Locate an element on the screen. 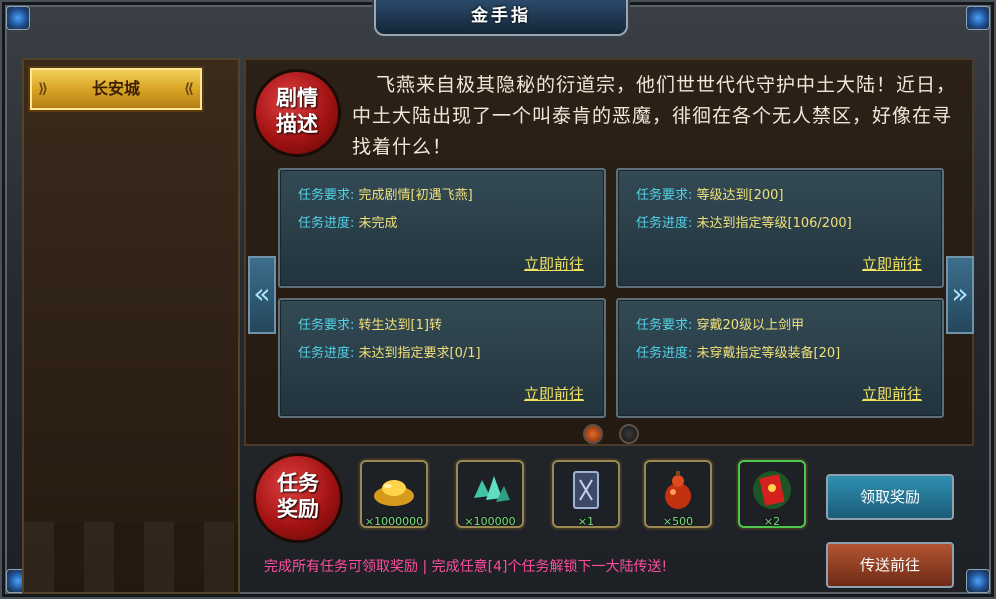  next-page-arrow-icon: » is located at coordinates (960, 295).